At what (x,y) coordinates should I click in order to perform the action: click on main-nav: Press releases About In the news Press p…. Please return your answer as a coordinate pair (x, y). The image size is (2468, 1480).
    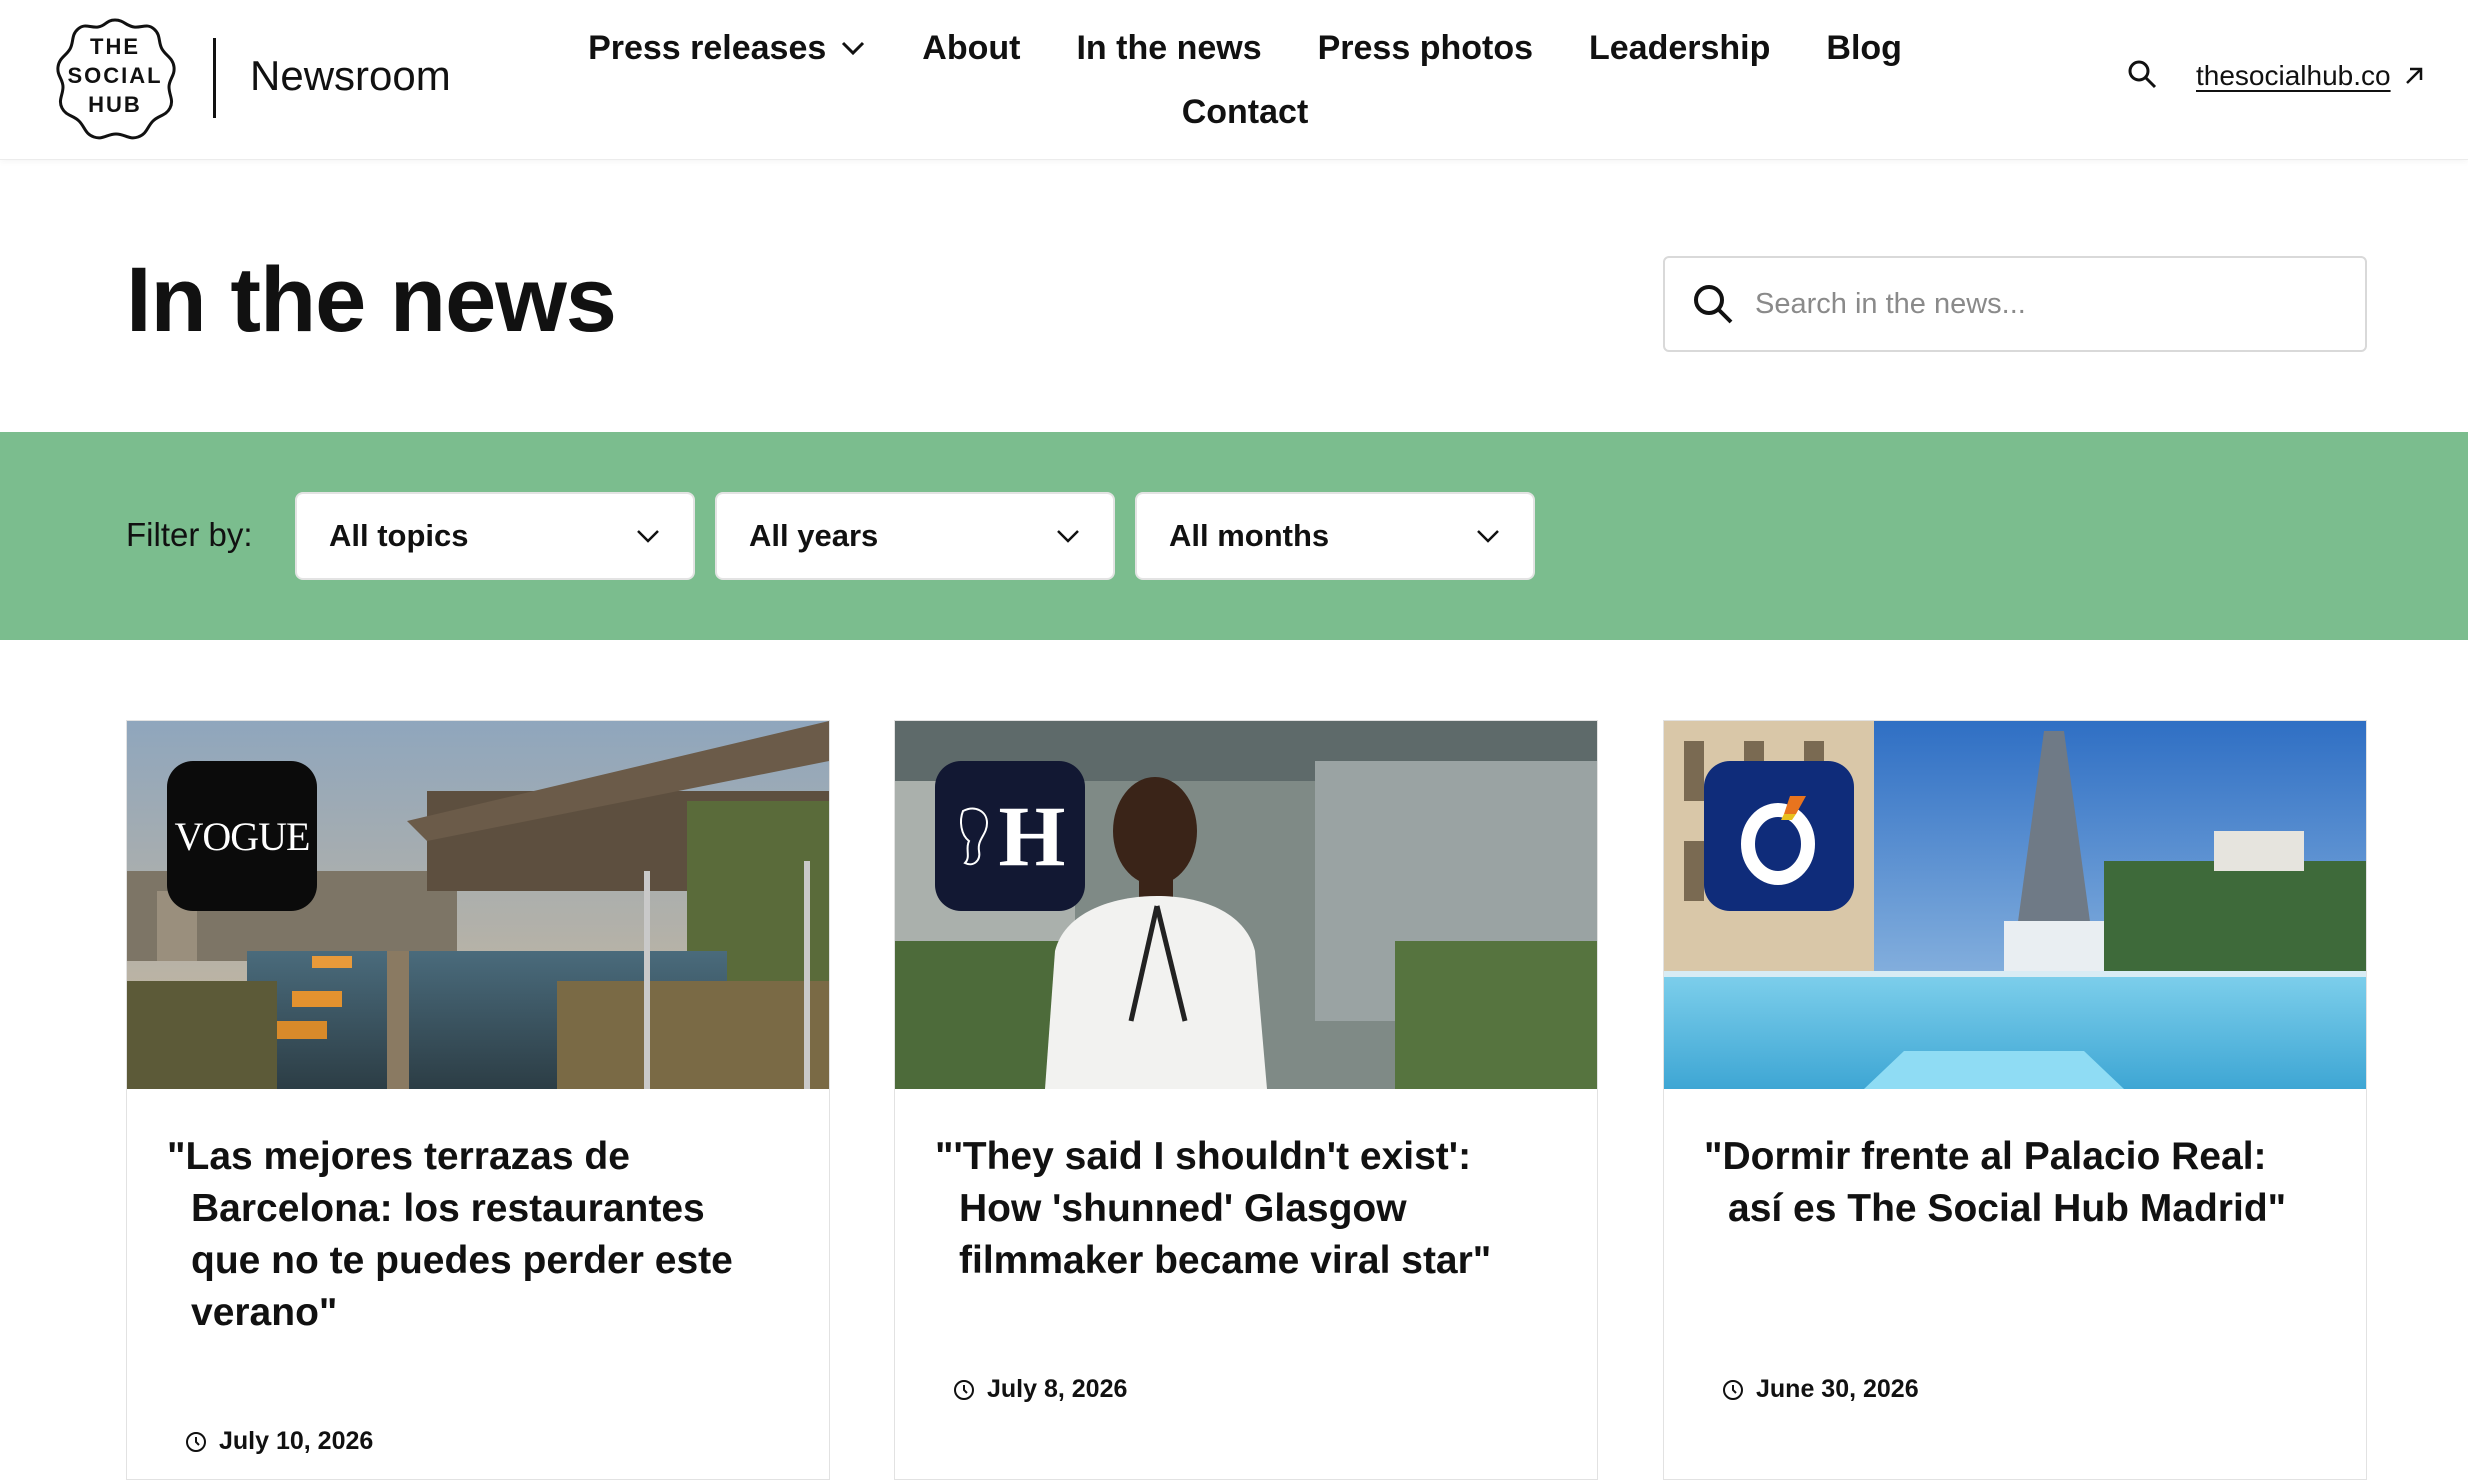
    Looking at the image, I should click on (1245, 80).